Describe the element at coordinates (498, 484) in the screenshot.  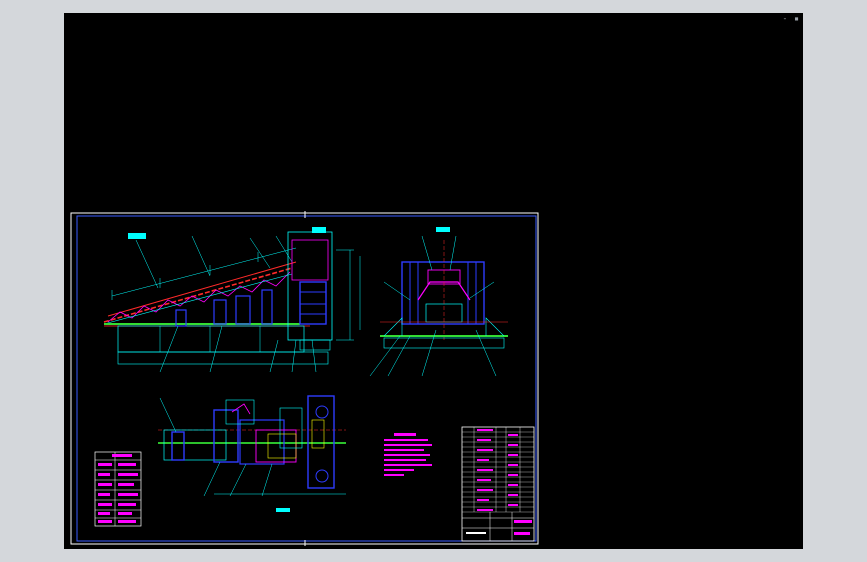
I see `title-block` at that location.